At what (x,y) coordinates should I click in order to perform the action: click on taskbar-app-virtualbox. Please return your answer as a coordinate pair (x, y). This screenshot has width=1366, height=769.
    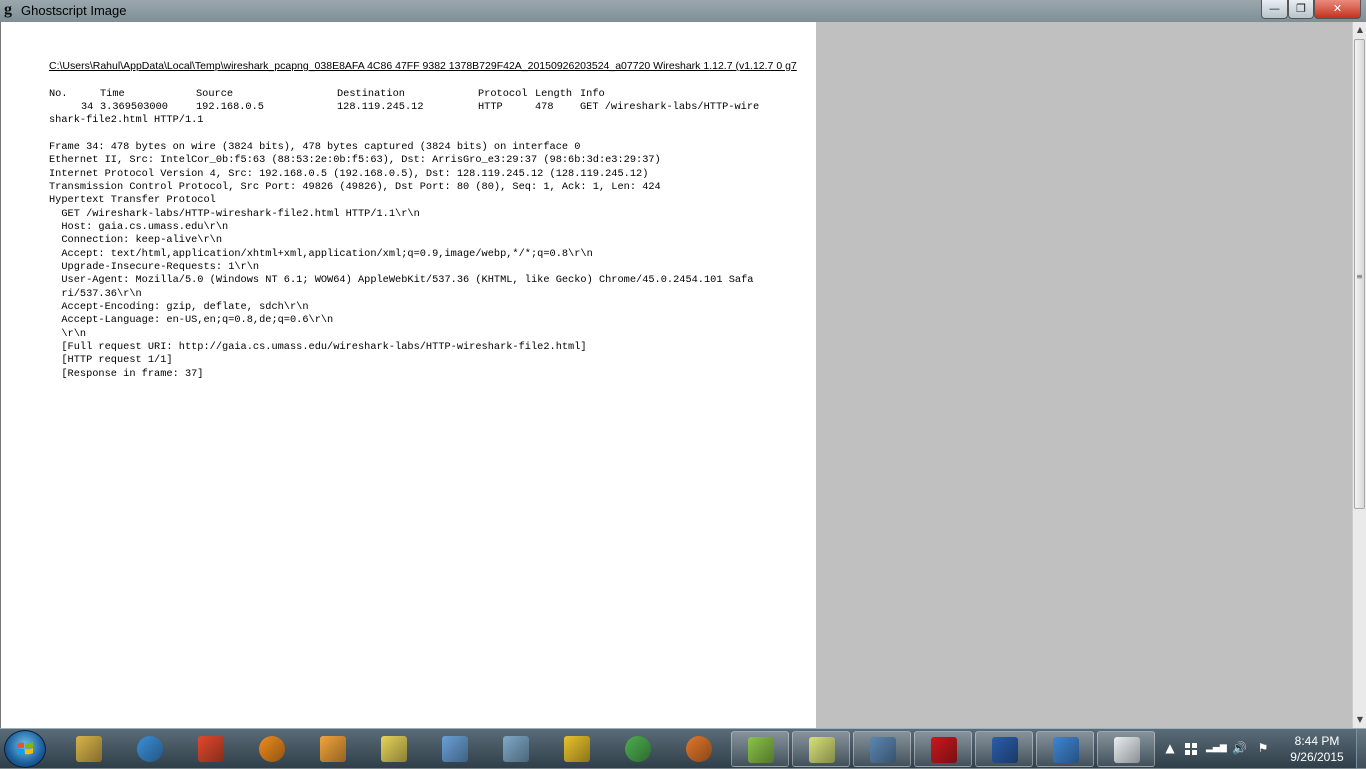
    Looking at the image, I should click on (455, 749).